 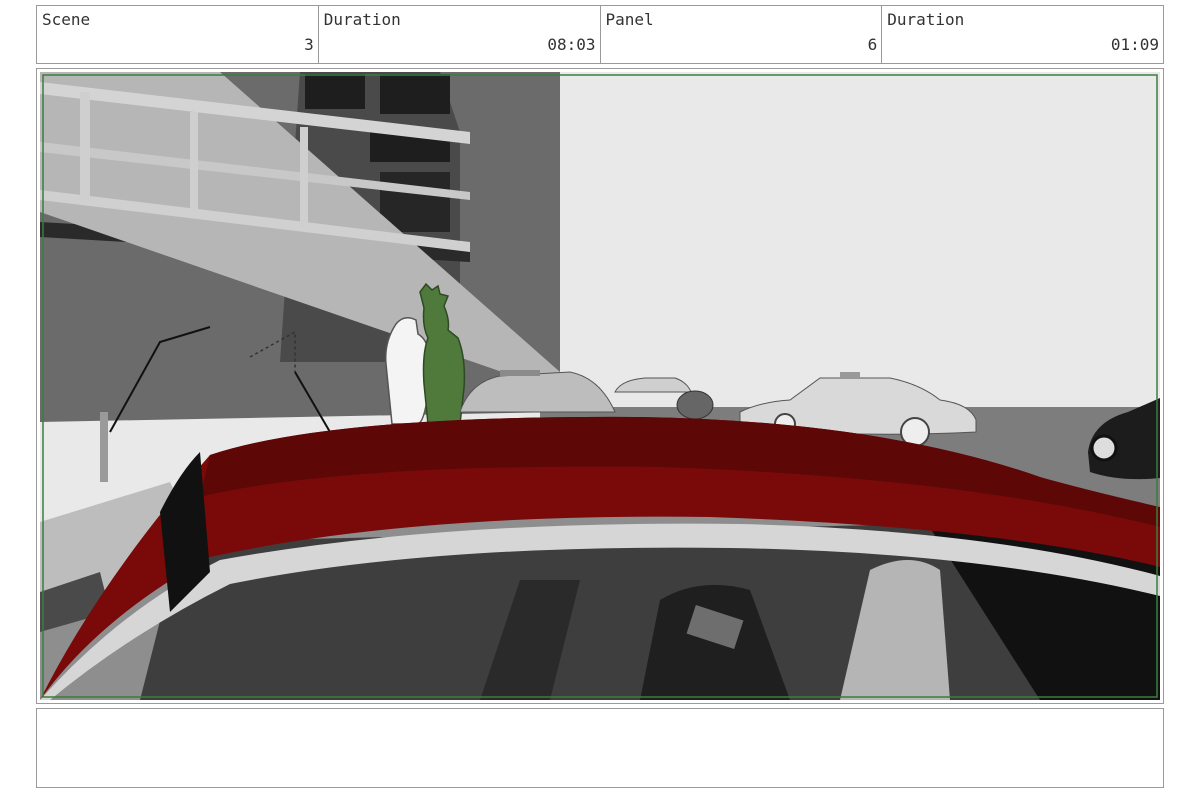 What do you see at coordinates (66, 19) in the screenshot?
I see `scene-label: Scene` at bounding box center [66, 19].